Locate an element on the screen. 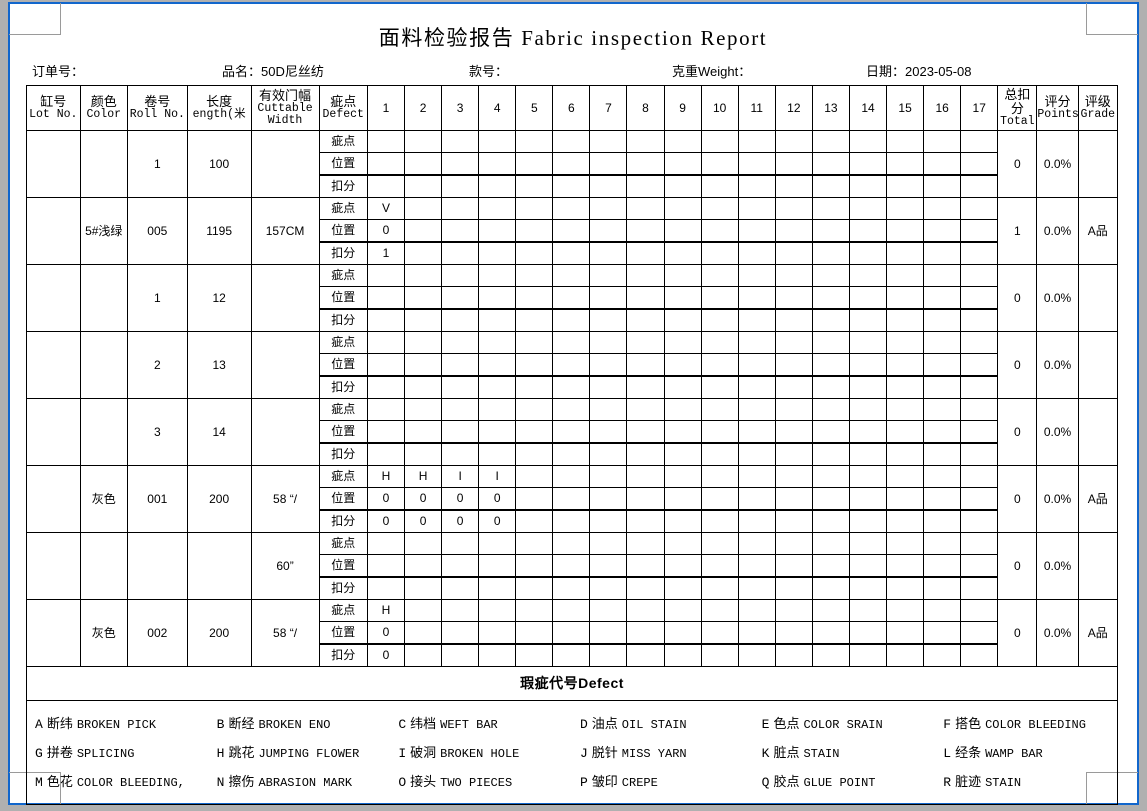 This screenshot has width=1147, height=811. legend-label-en: COLOR BLEEDING, is located at coordinates (130, 783).